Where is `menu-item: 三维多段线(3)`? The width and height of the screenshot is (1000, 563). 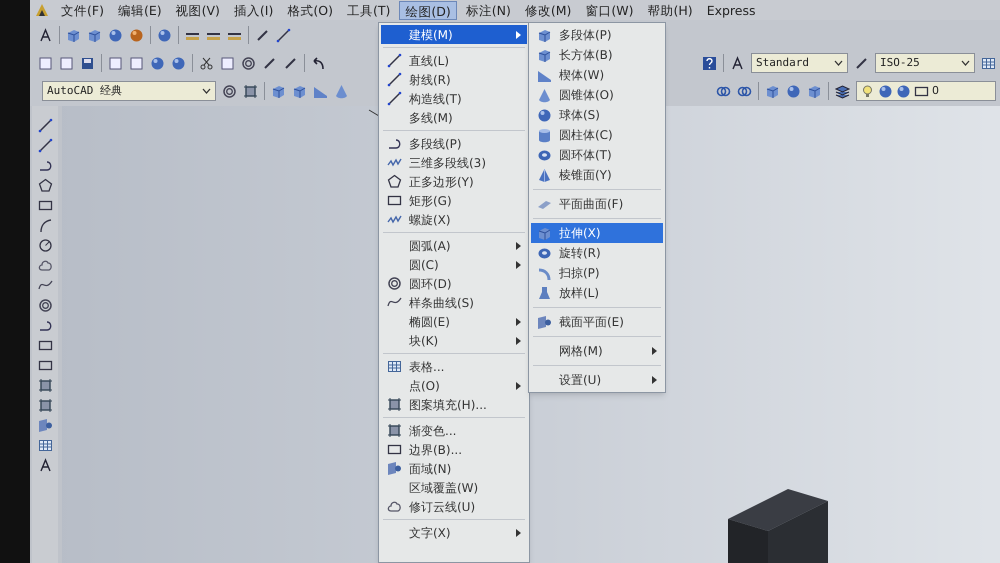
menu-item: 三维多段线(3) is located at coordinates (454, 162).